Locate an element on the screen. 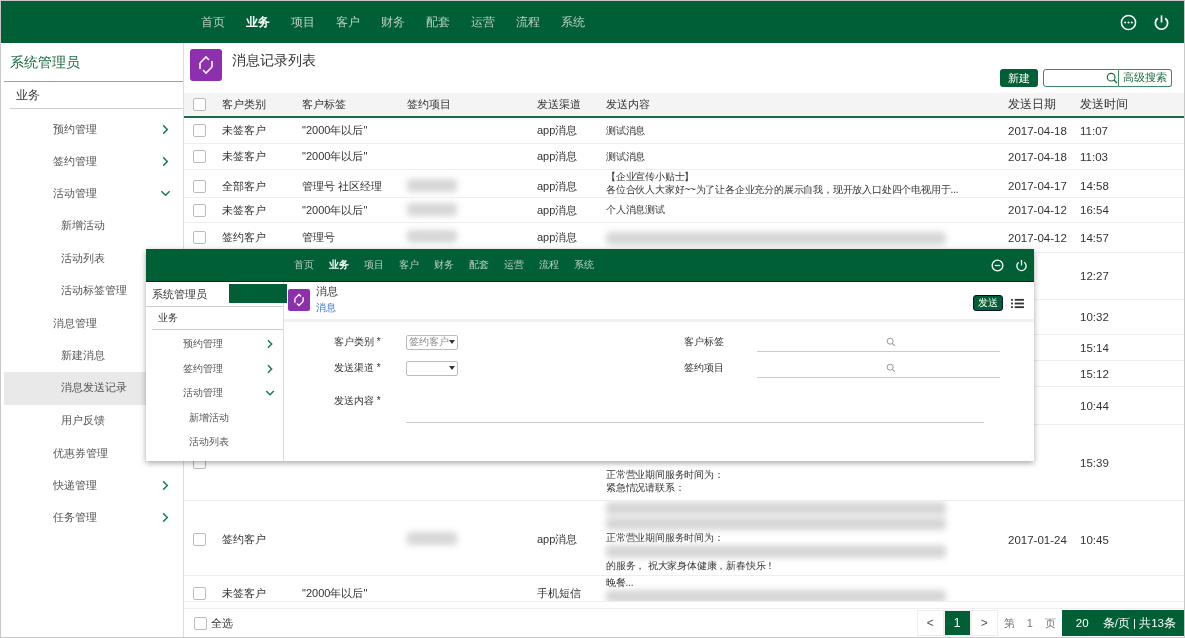 This screenshot has width=1185, height=638. more-icon is located at coordinates (1128, 22).